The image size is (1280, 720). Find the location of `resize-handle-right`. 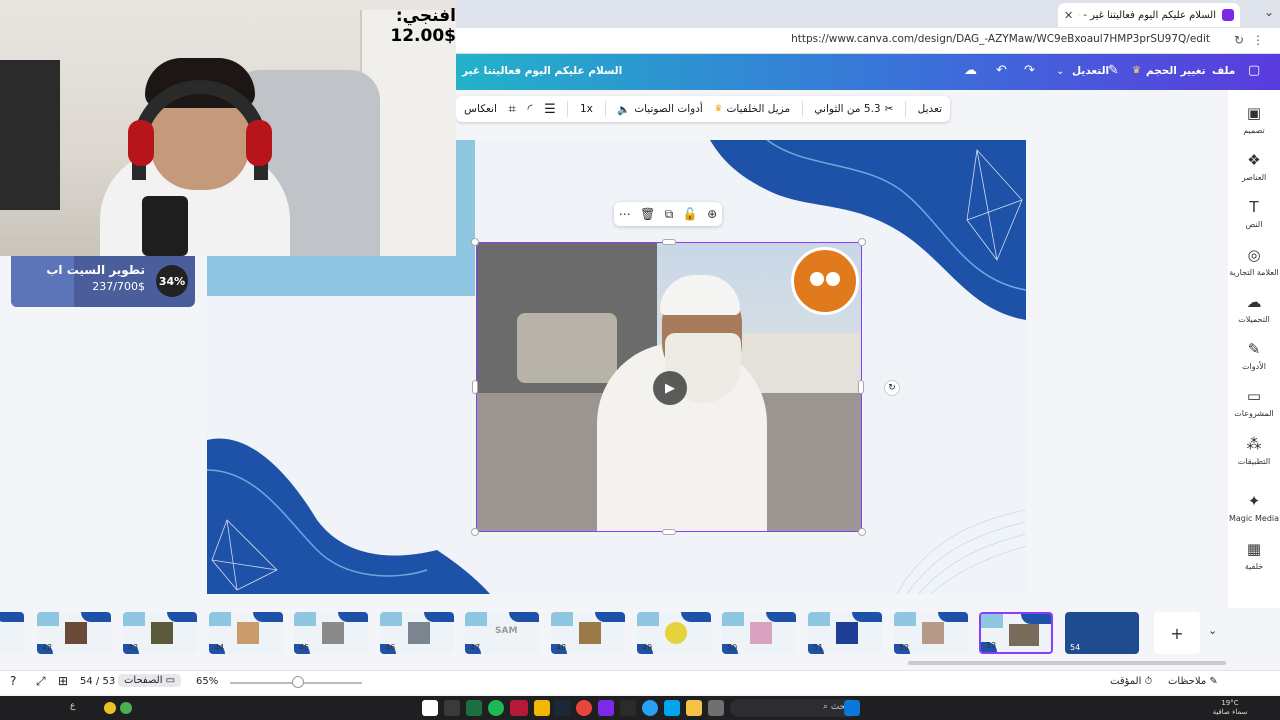

resize-handle-right is located at coordinates (861, 387).